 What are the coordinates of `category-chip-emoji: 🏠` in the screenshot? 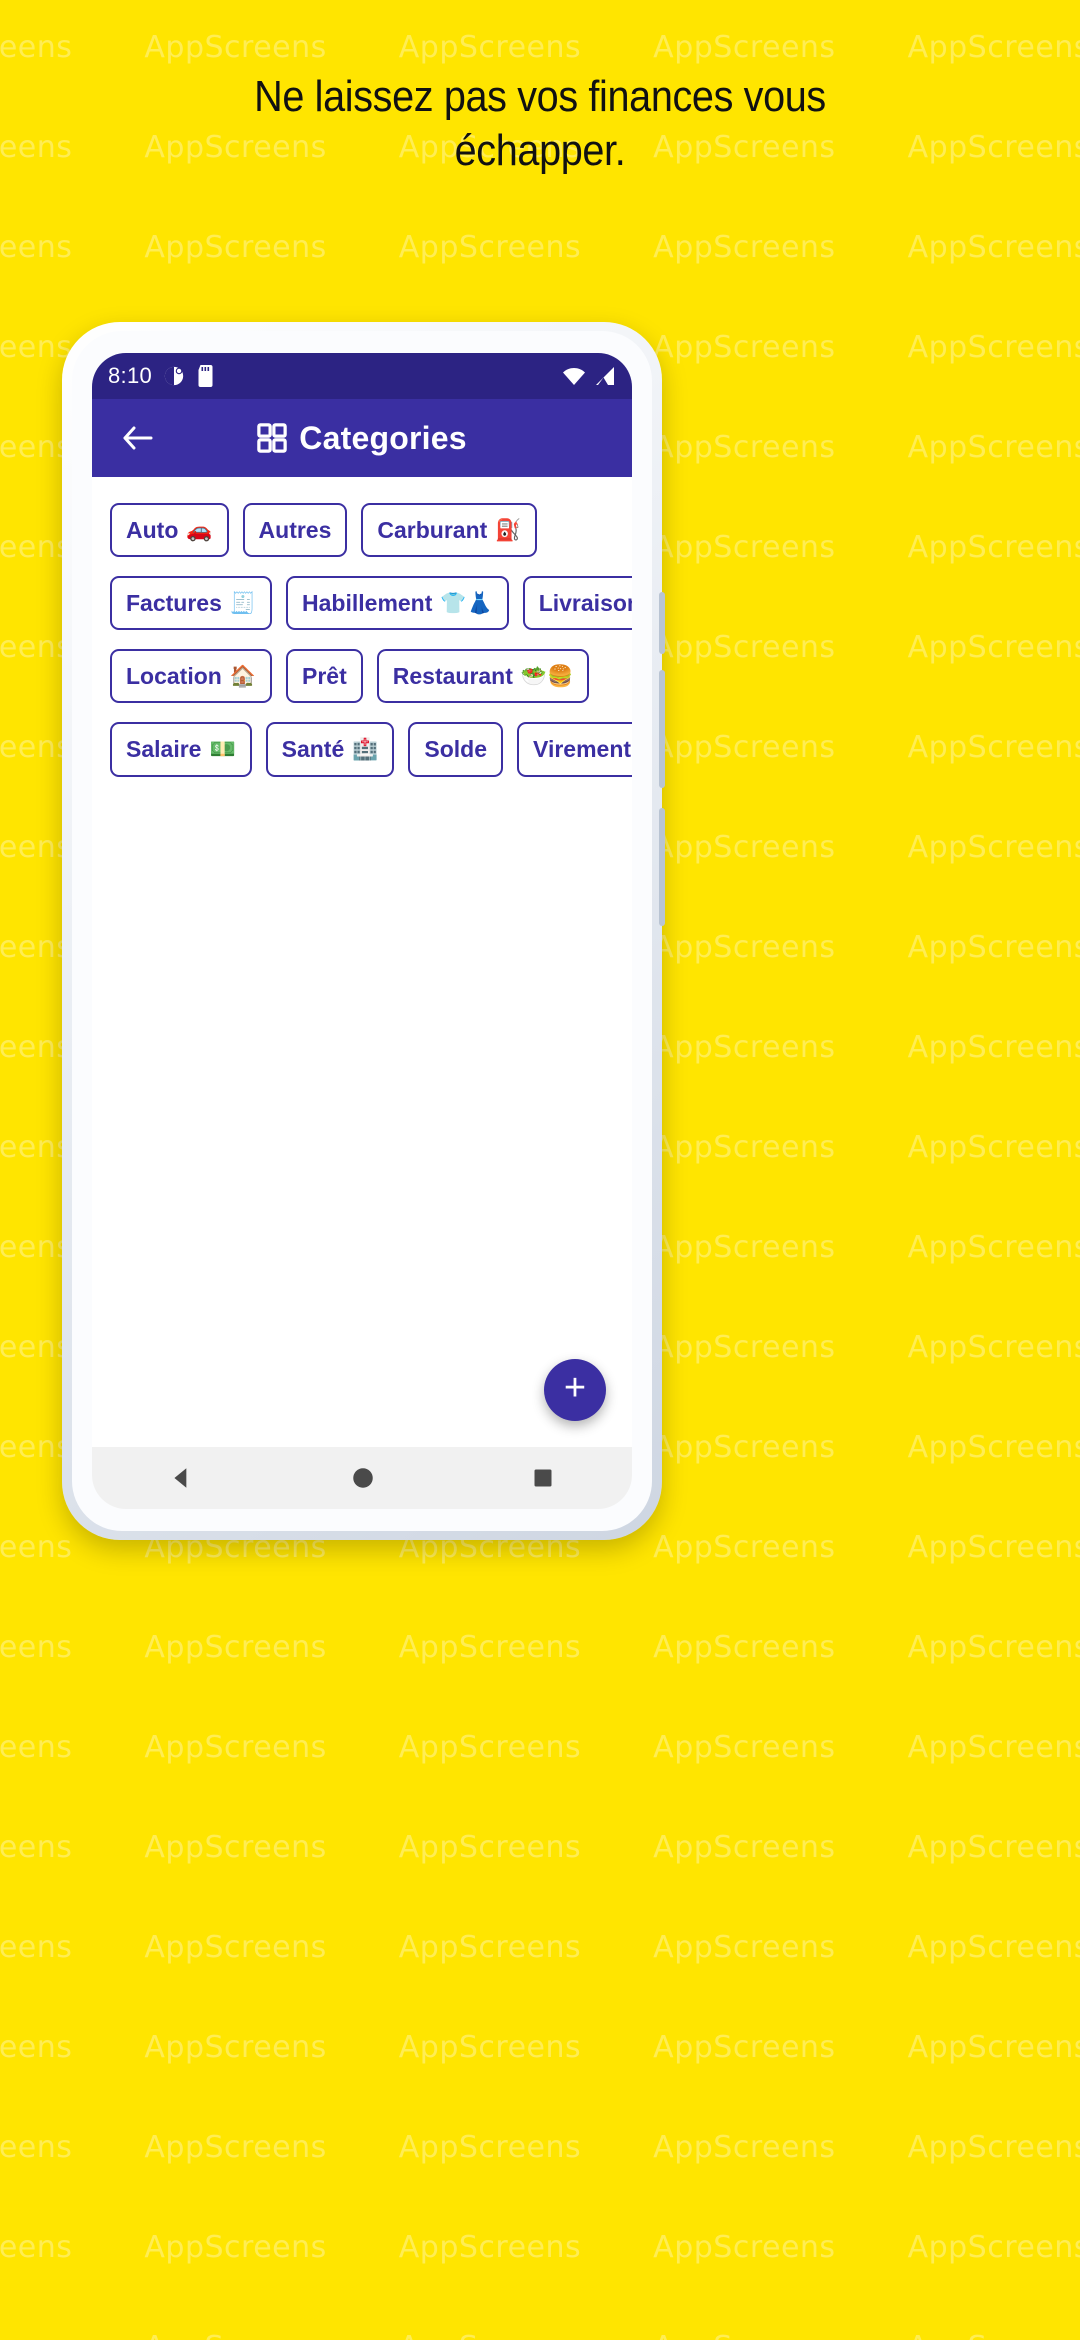 It's located at (242, 675).